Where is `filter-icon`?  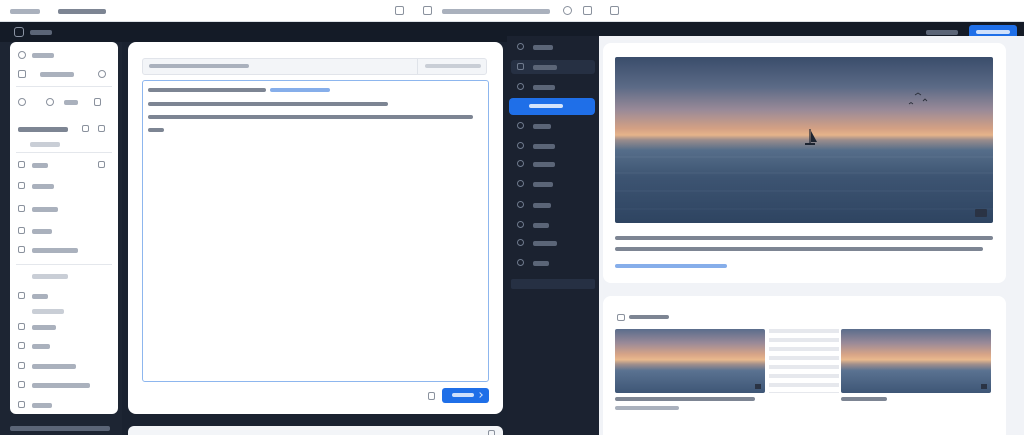
filter-icon is located at coordinates (399, 10).